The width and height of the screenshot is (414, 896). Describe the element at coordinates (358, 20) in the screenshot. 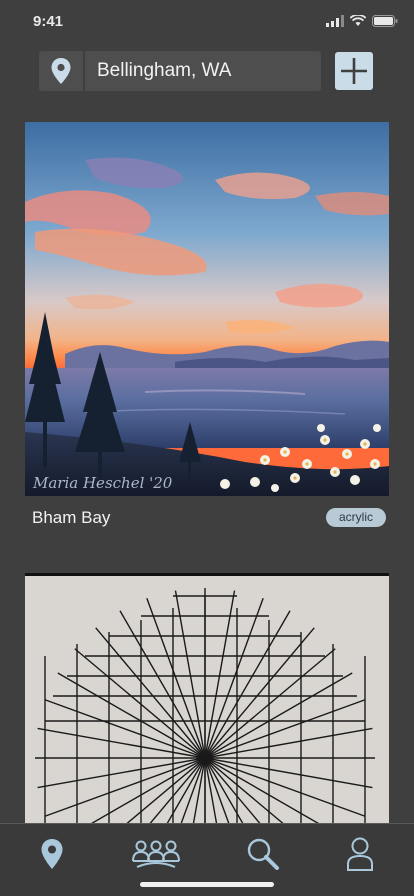

I see `wifi-icon` at that location.